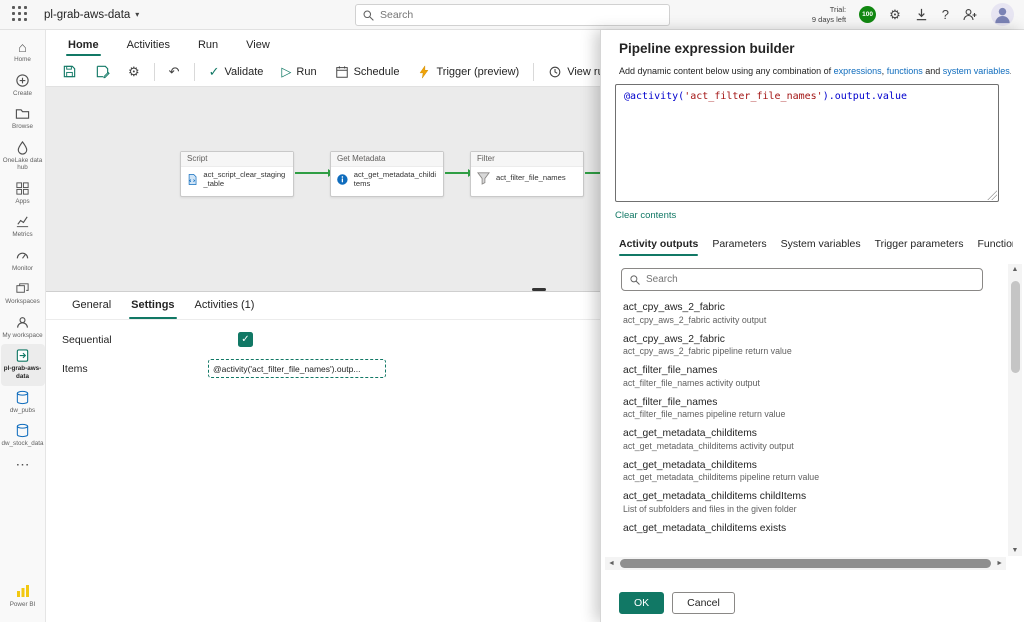  Describe the element at coordinates (91, 305) in the screenshot. I see `tab-general: General` at that location.